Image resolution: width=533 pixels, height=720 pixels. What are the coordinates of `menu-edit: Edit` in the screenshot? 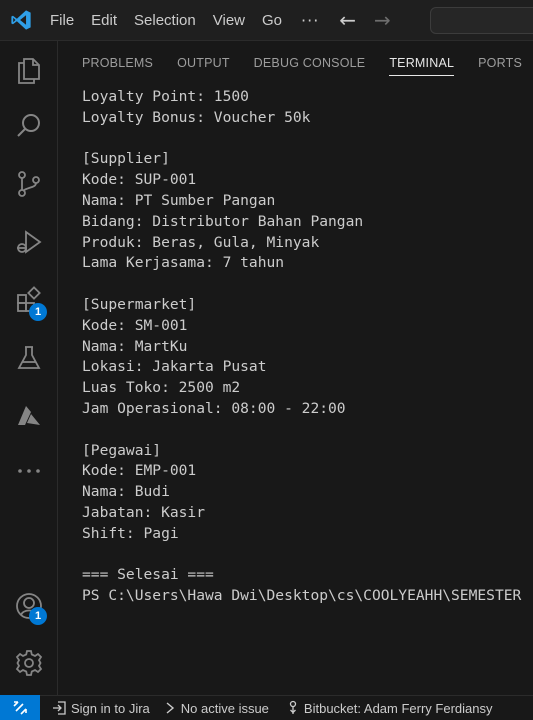 It's located at (104, 20).